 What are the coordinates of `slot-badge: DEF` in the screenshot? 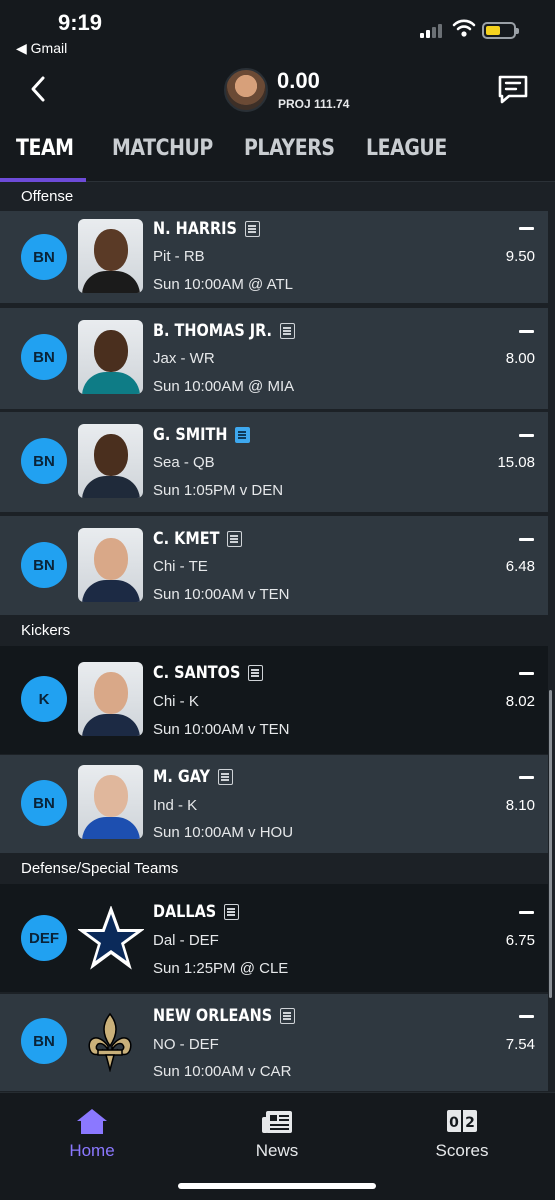 It's located at (44, 938).